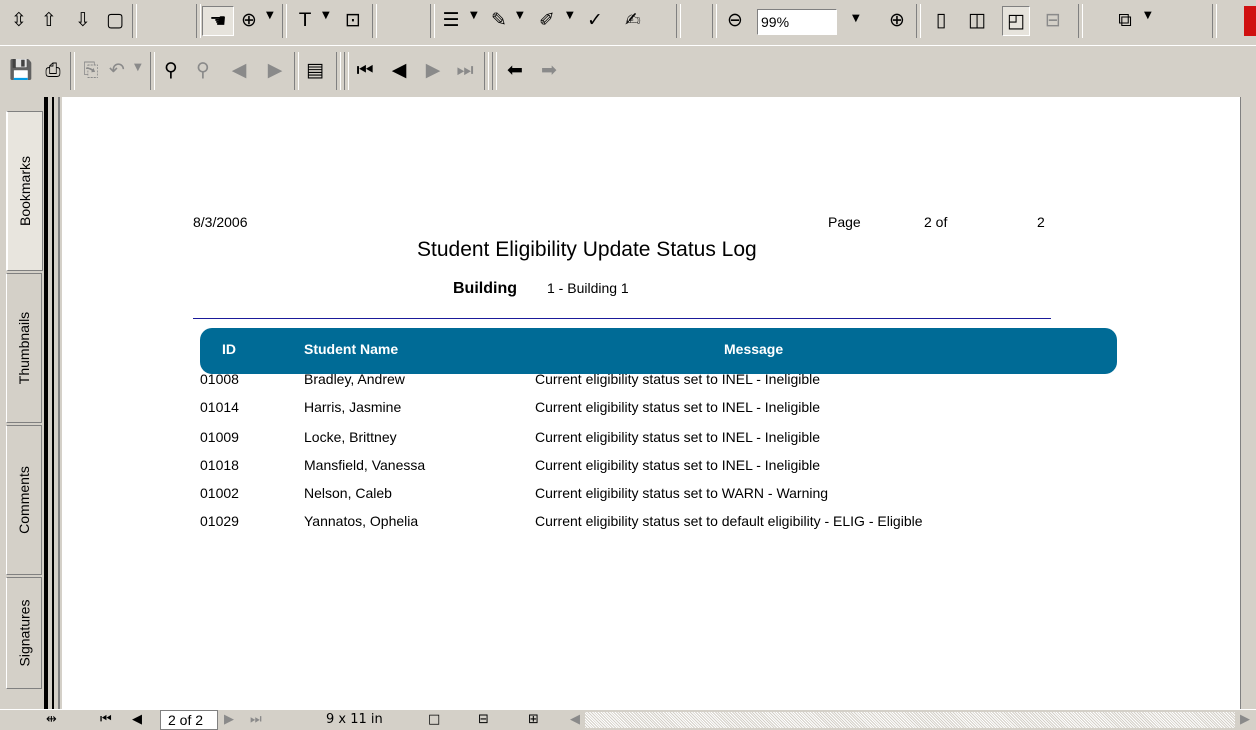 The width and height of the screenshot is (1256, 730). What do you see at coordinates (171, 70) in the screenshot?
I see `find-icon: ⚲` at bounding box center [171, 70].